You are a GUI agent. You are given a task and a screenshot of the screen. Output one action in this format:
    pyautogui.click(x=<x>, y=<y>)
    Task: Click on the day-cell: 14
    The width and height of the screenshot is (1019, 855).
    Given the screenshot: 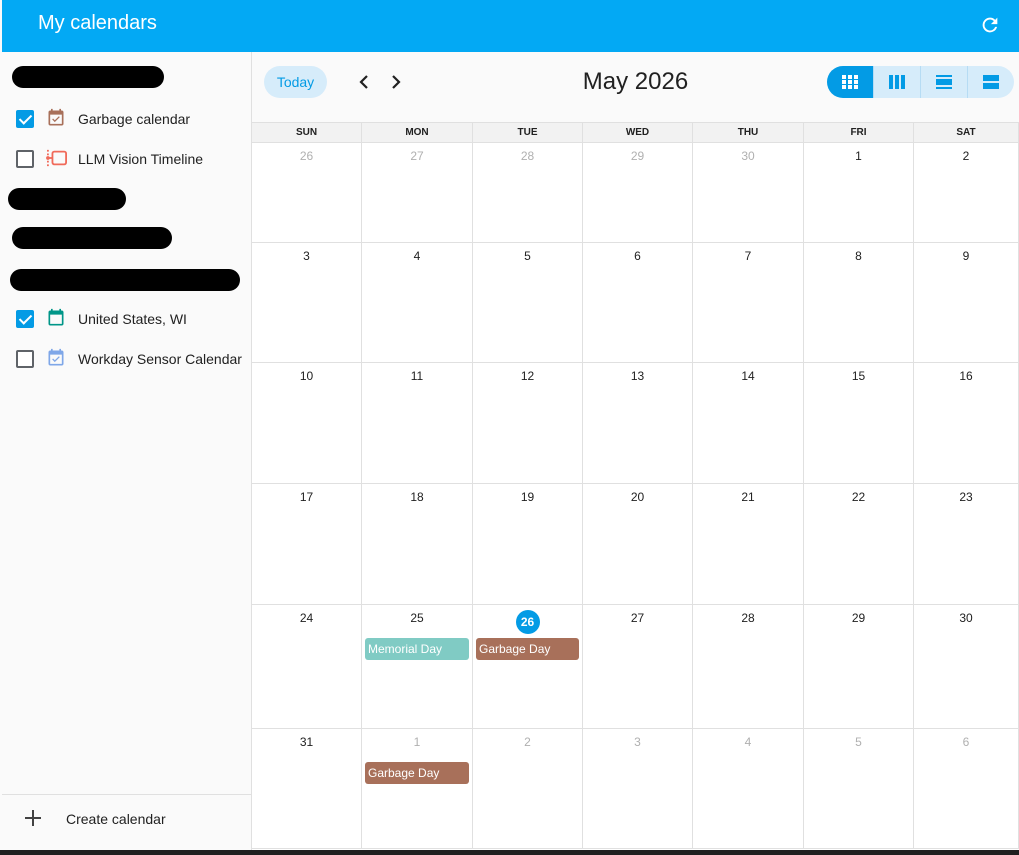 What is the action you would take?
    pyautogui.click(x=748, y=423)
    